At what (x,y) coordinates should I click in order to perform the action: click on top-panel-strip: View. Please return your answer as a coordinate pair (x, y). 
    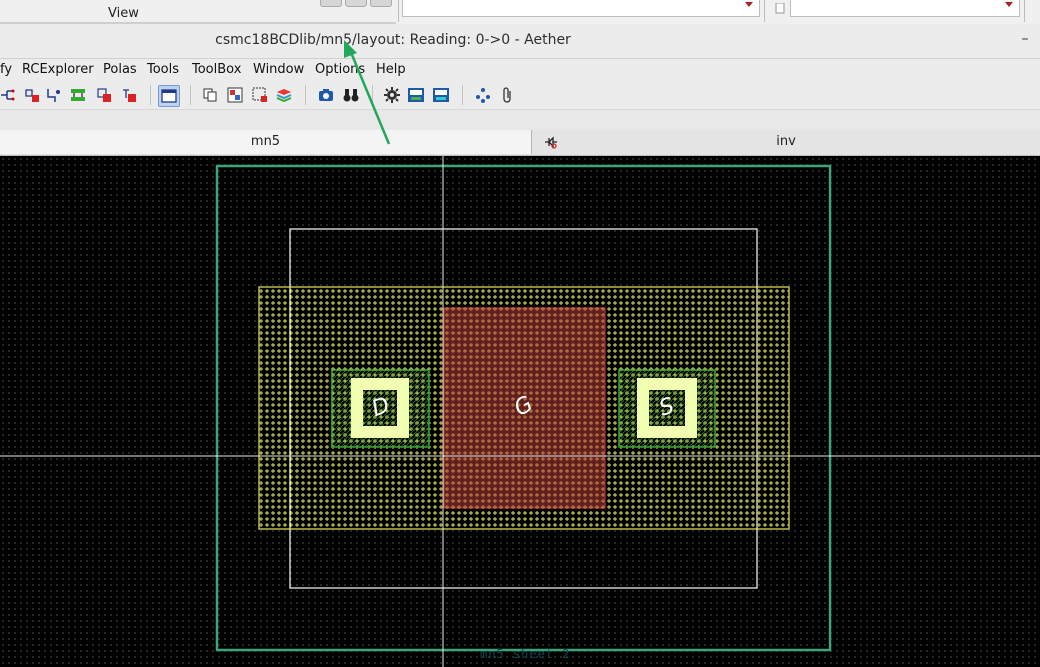
    Looking at the image, I should click on (520, 12).